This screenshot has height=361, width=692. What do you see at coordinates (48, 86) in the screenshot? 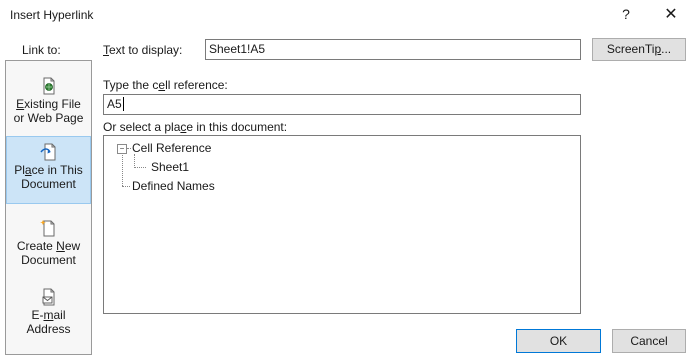
I see `web-file-icon` at bounding box center [48, 86].